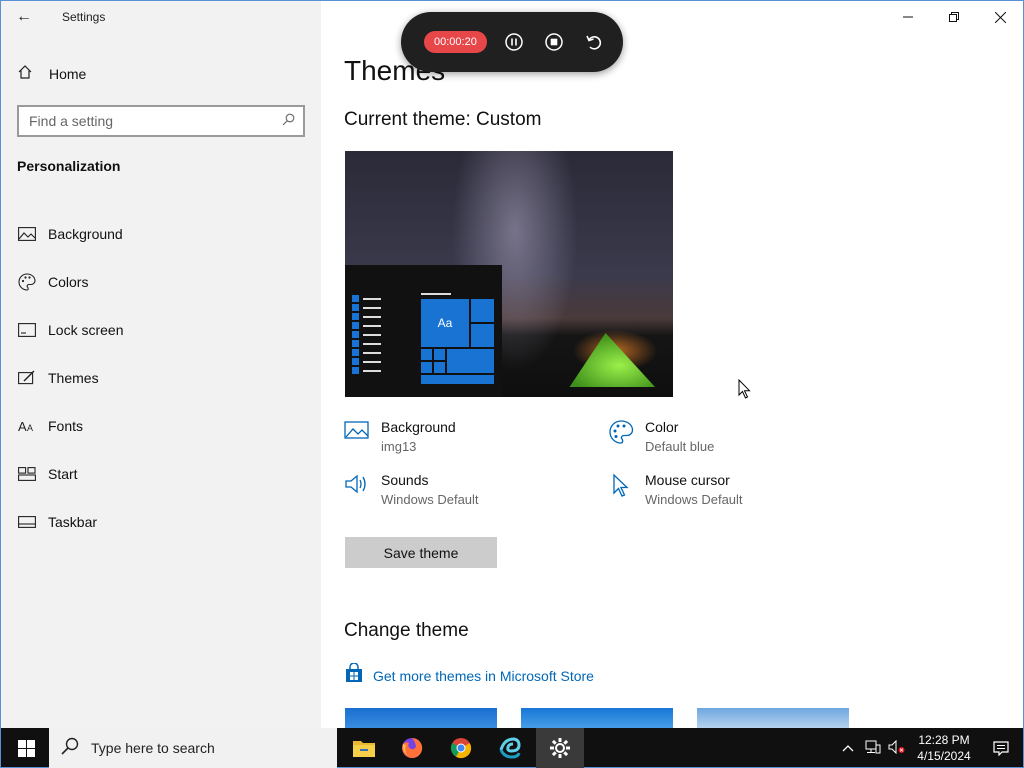  I want to click on attr-name: Background, so click(418, 427).